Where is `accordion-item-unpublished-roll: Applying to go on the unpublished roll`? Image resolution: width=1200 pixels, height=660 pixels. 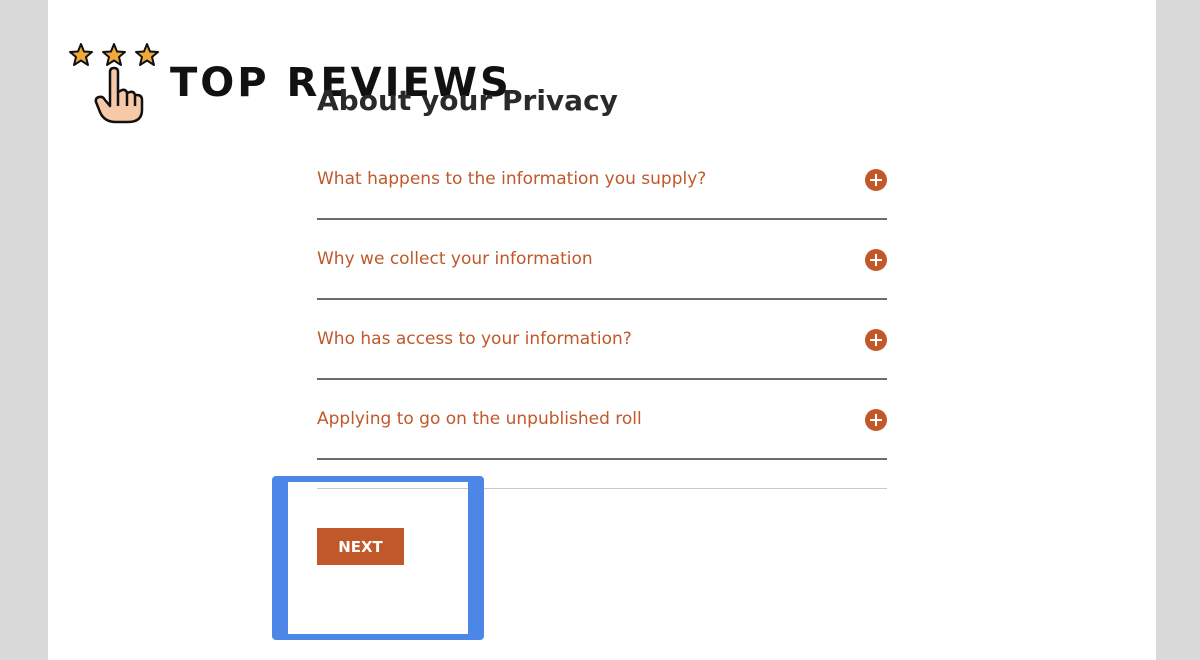 accordion-item-unpublished-roll: Applying to go on the unpublished roll is located at coordinates (602, 420).